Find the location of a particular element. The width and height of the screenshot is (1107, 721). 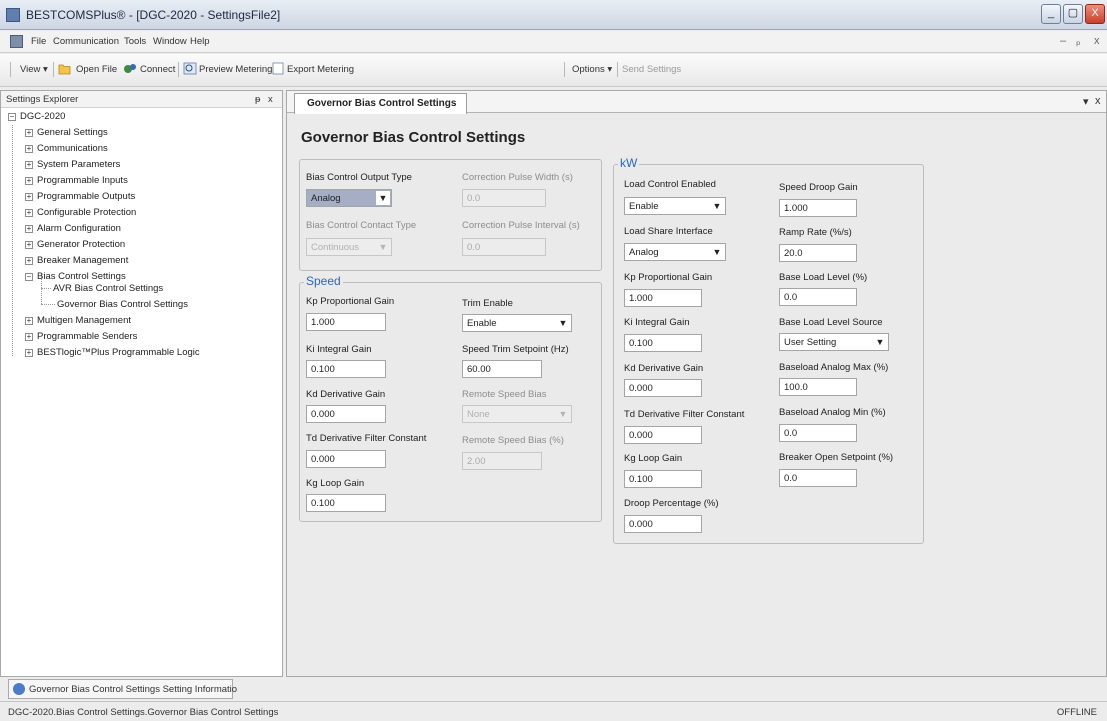

document-tabstrip: Governor Bias Control Settings ▾ x is located at coordinates (696, 102).